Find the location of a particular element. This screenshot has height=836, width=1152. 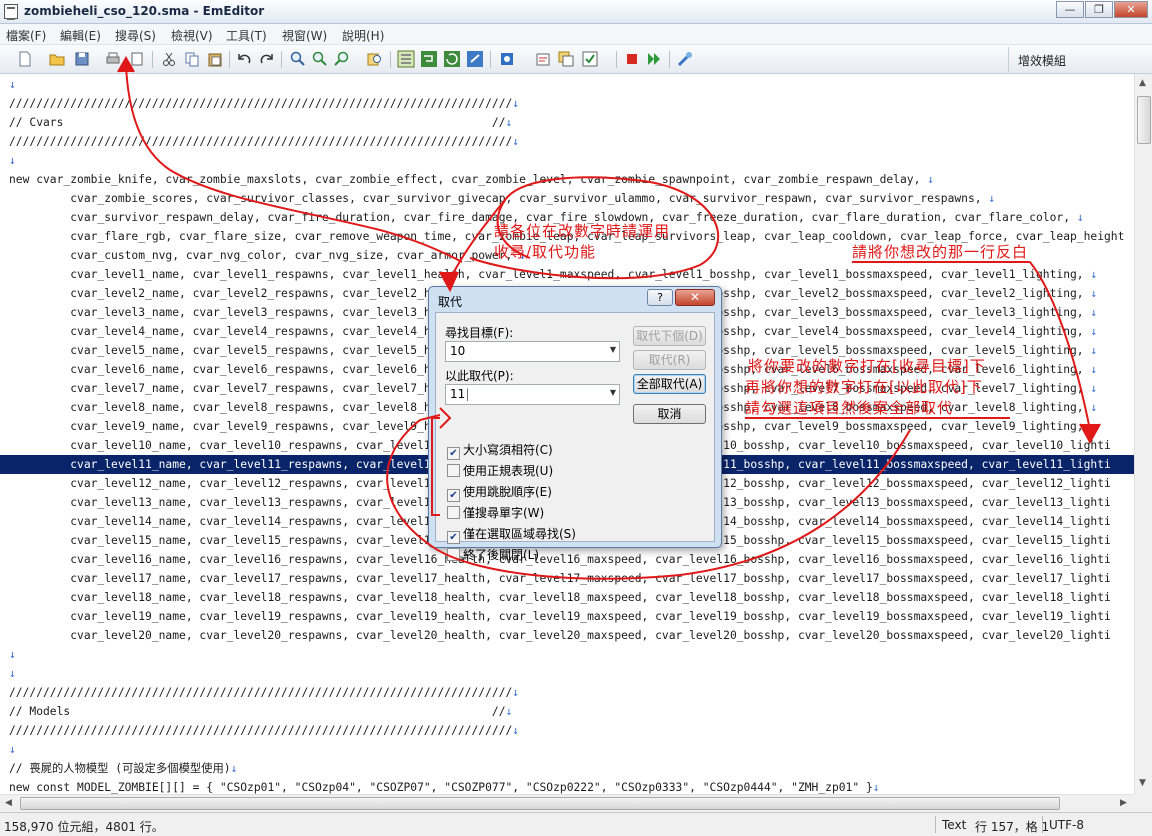

annotation-arrow-to-search-menu is located at coordinates (294, 163).